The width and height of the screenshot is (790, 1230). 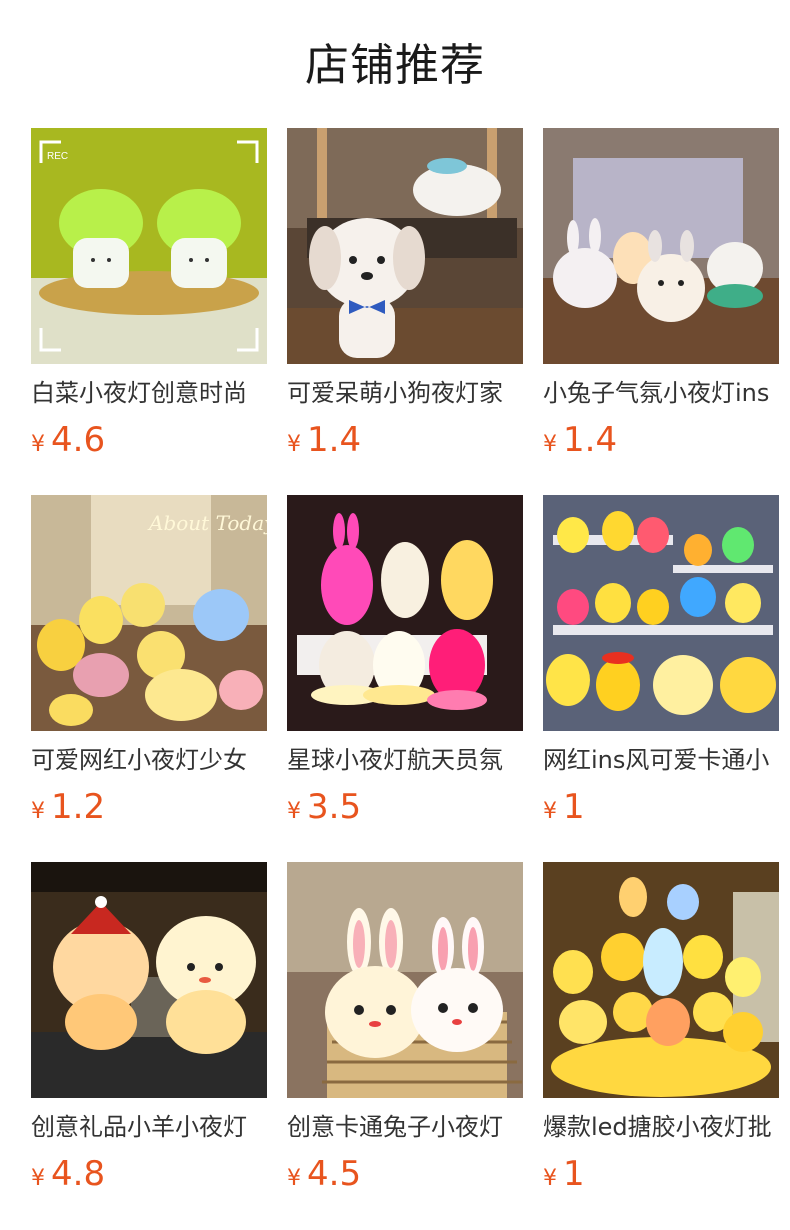 What do you see at coordinates (149, 246) in the screenshot?
I see `product-image: REC` at bounding box center [149, 246].